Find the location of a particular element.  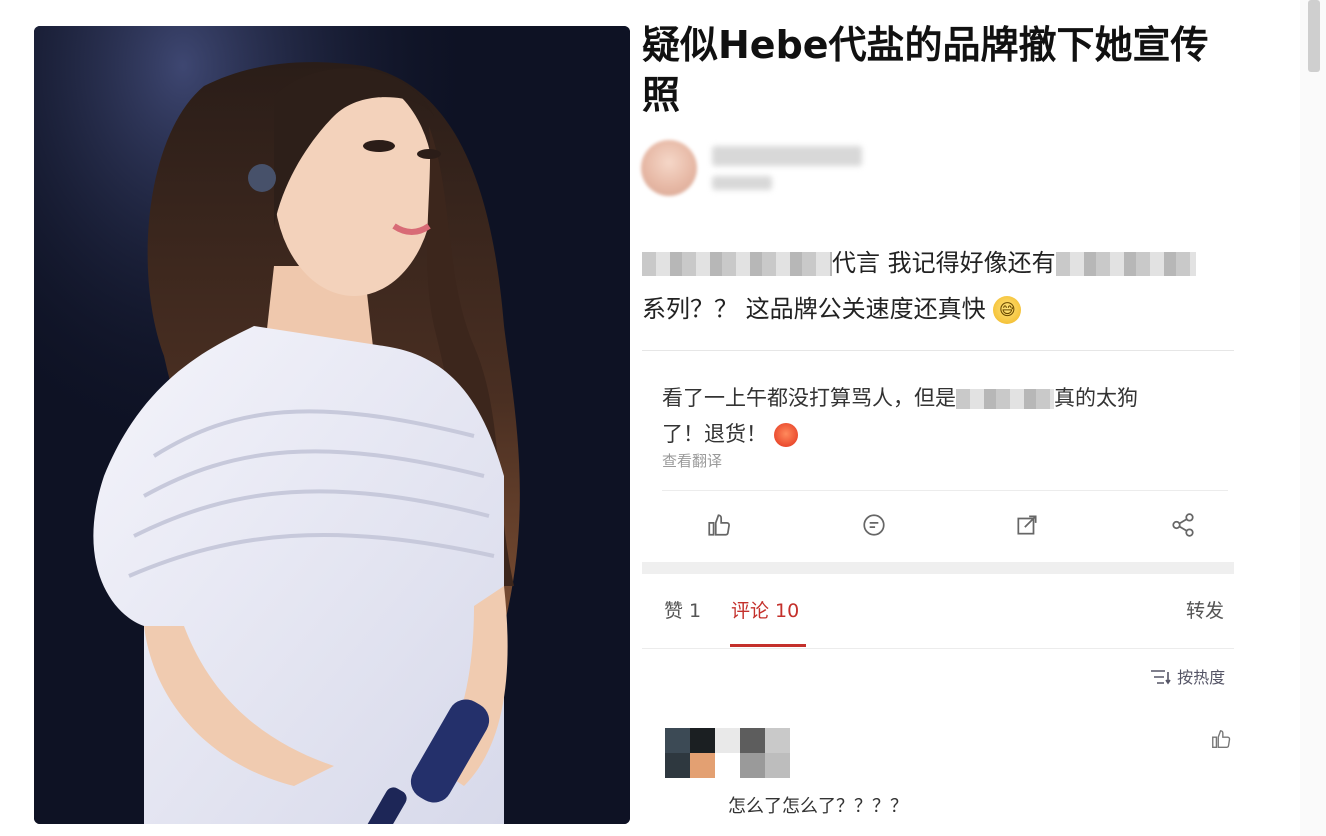

poster-name-blurred is located at coordinates (787, 156).